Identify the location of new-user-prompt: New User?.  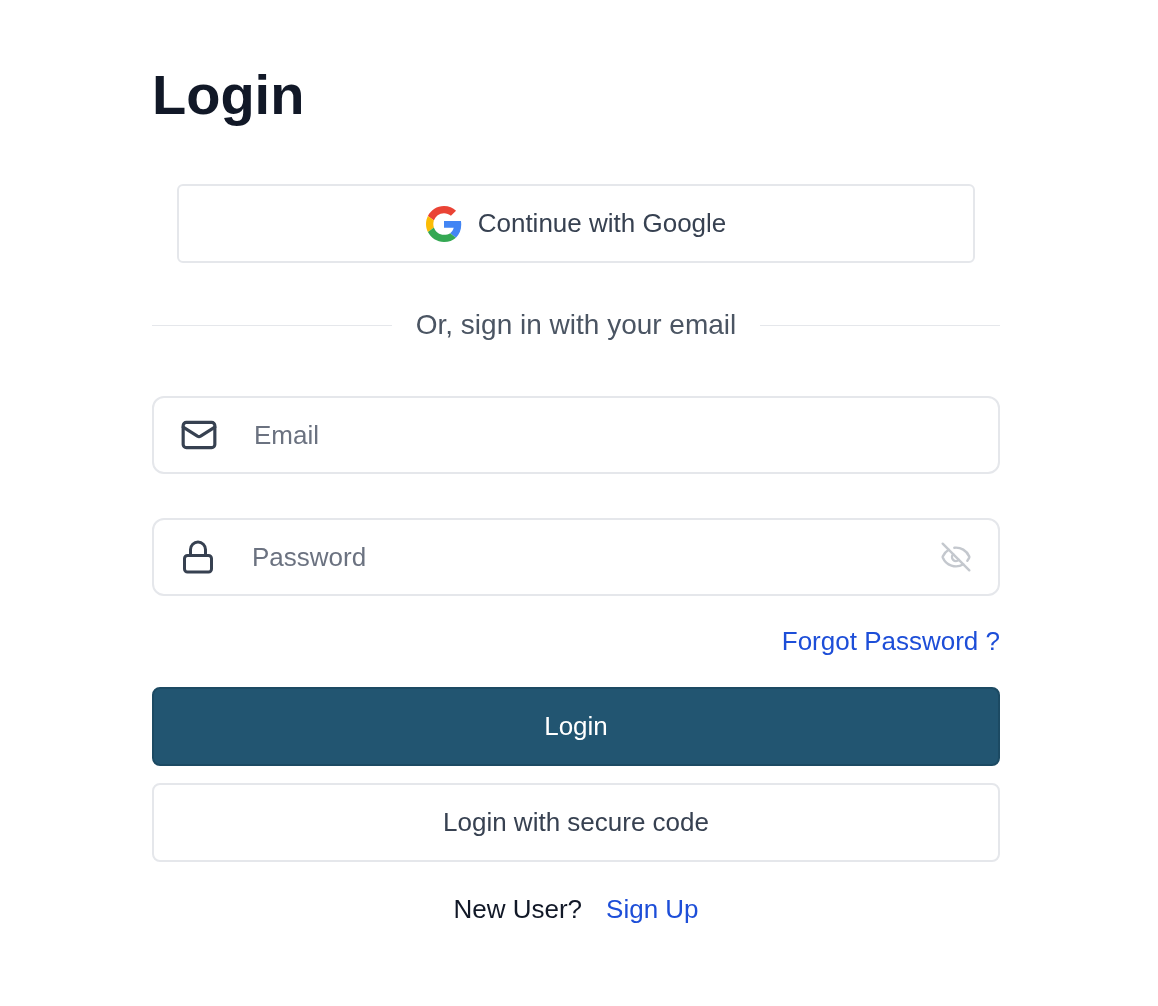
(518, 909).